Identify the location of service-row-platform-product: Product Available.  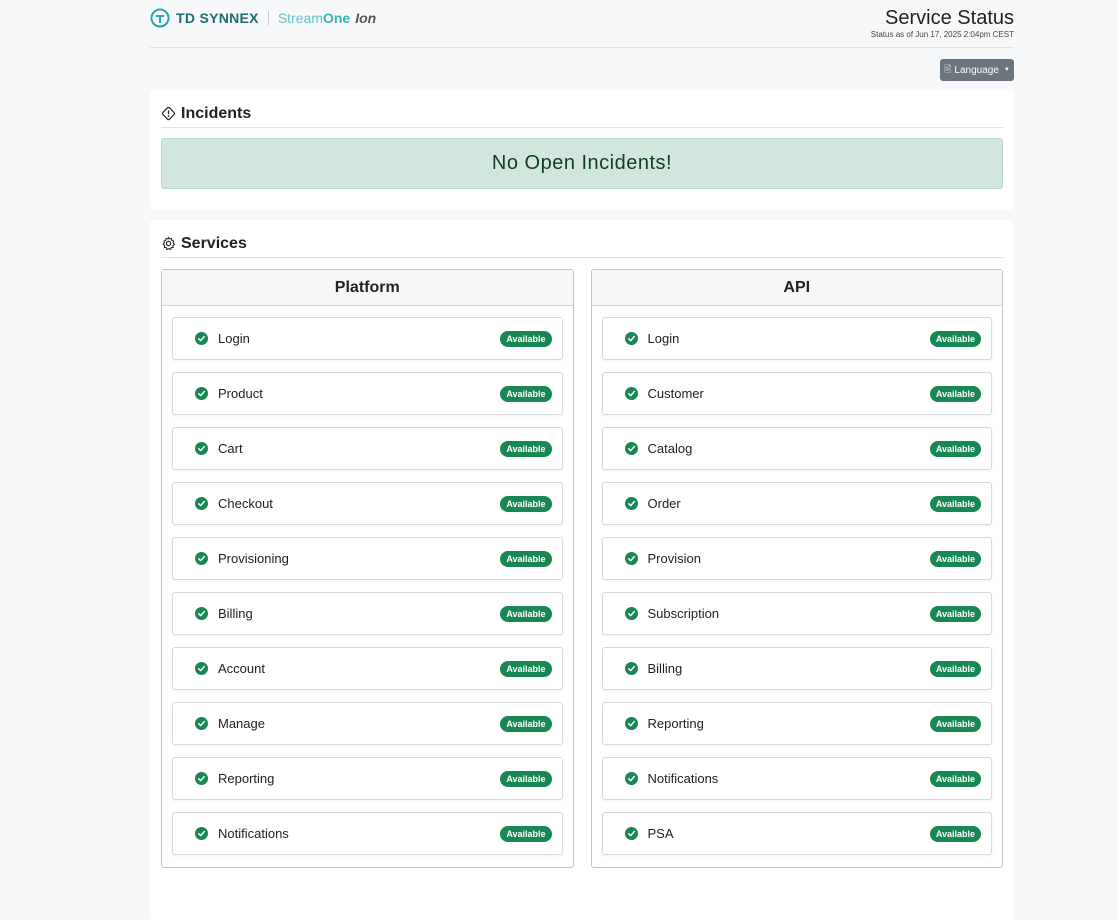
(367, 393).